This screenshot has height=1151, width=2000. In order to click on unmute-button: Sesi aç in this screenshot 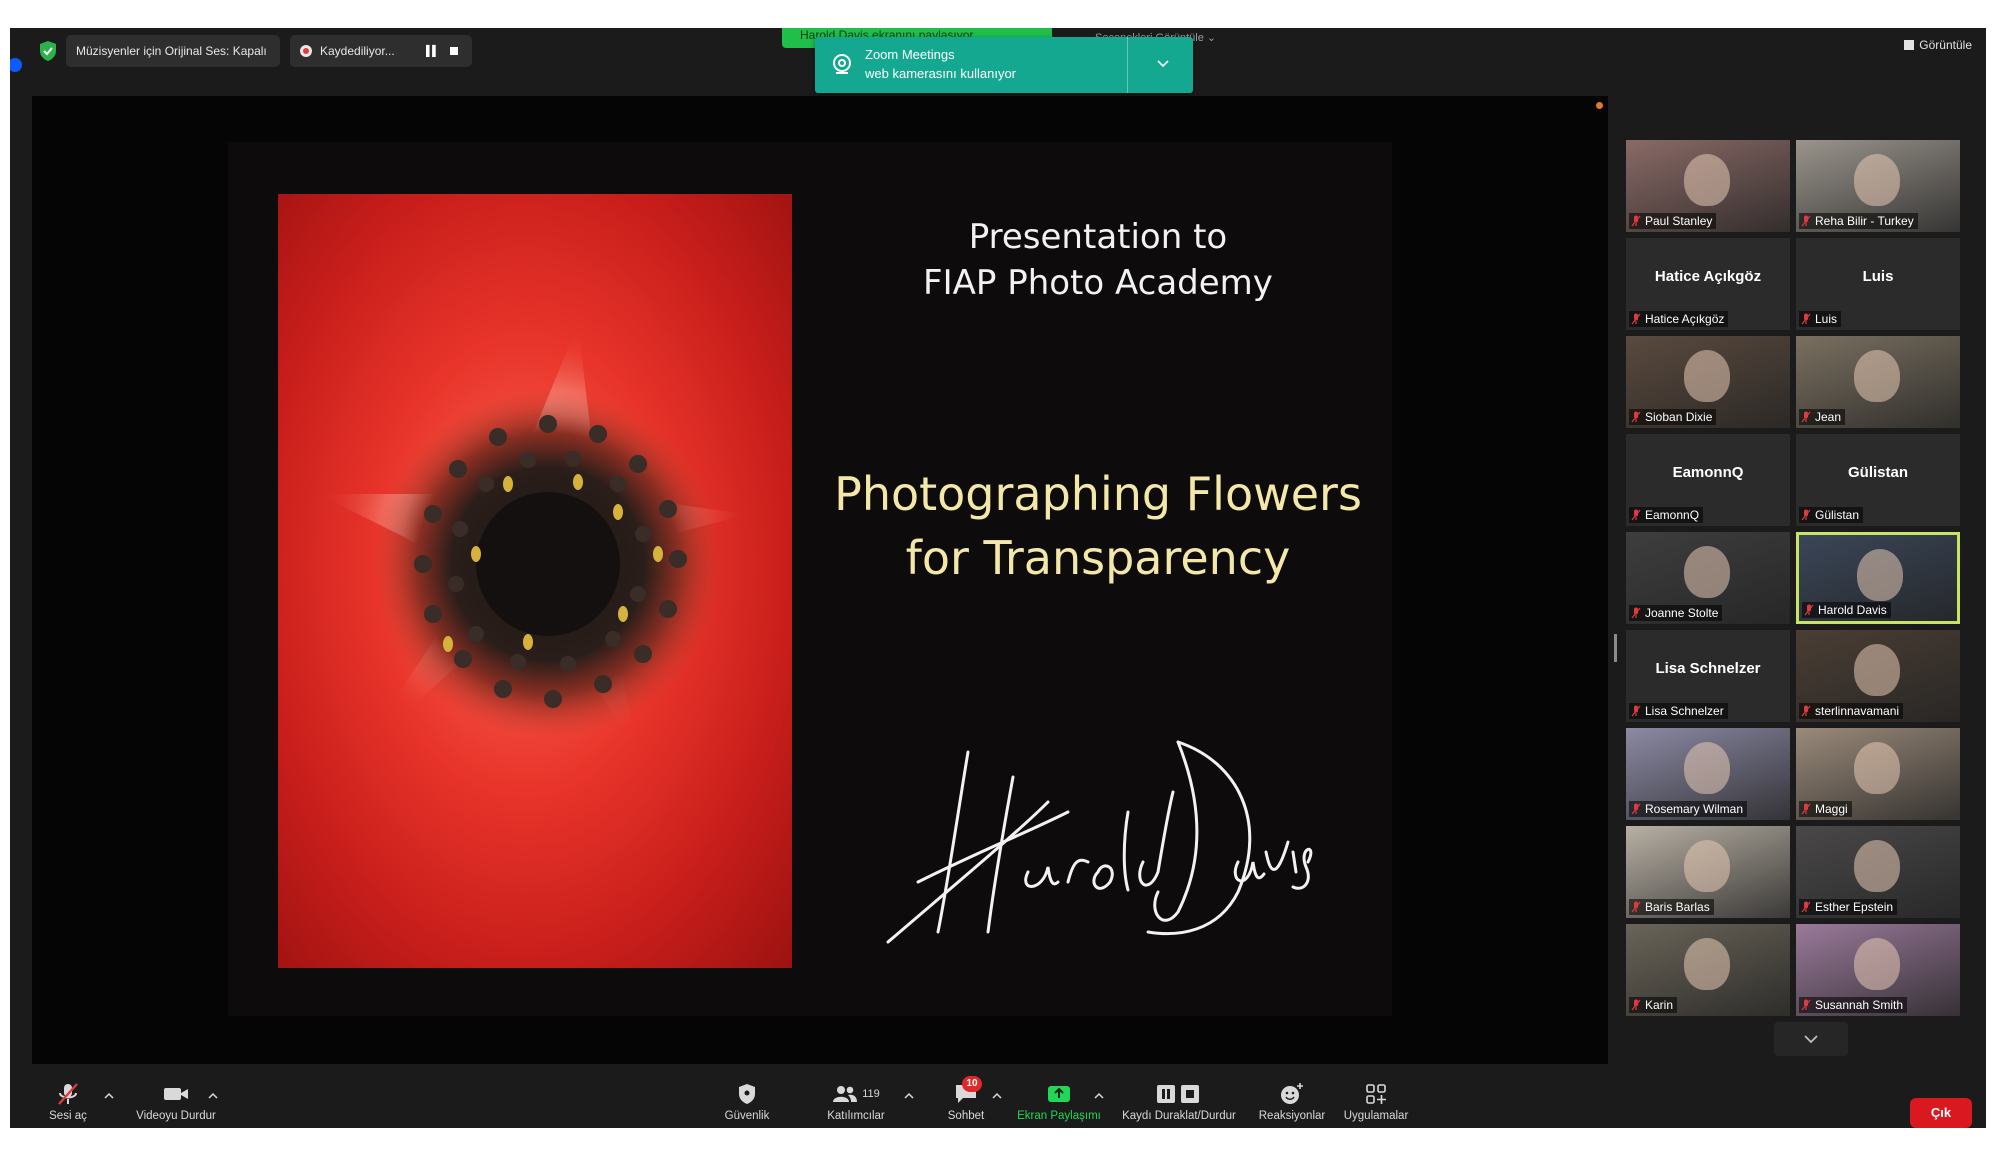, I will do `click(68, 1104)`.